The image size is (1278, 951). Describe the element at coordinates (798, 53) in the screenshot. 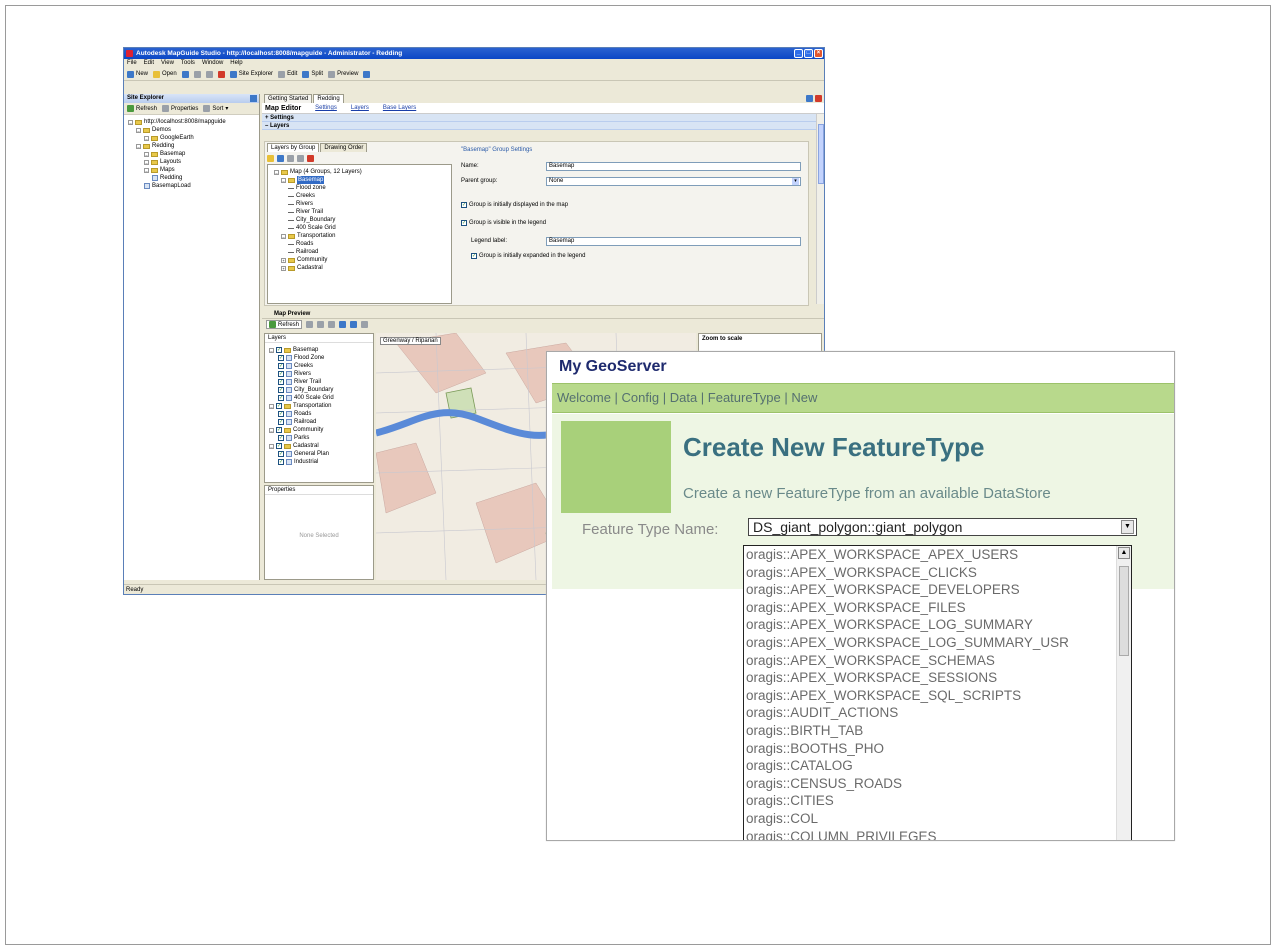

I see `minimize-button: _` at that location.